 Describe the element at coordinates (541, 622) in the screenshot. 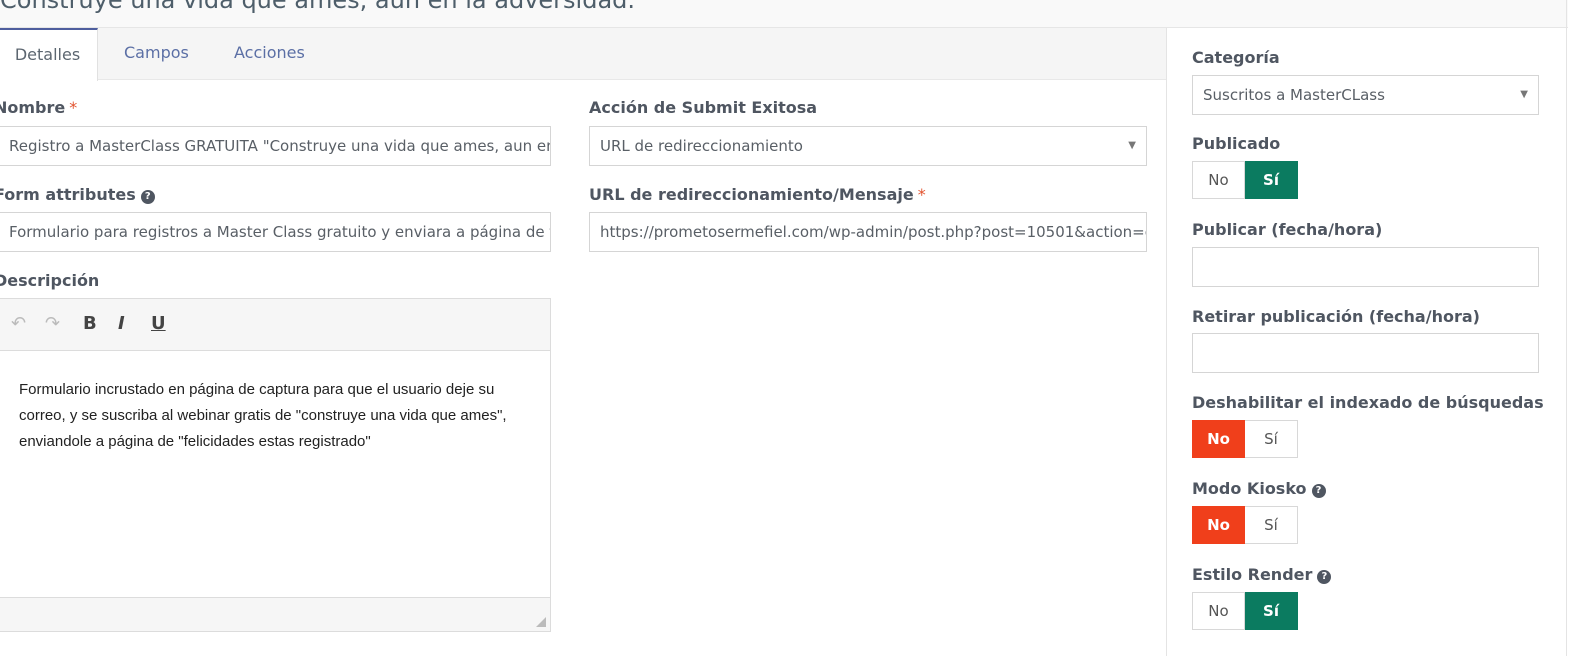

I see `resize-handle-icon` at that location.